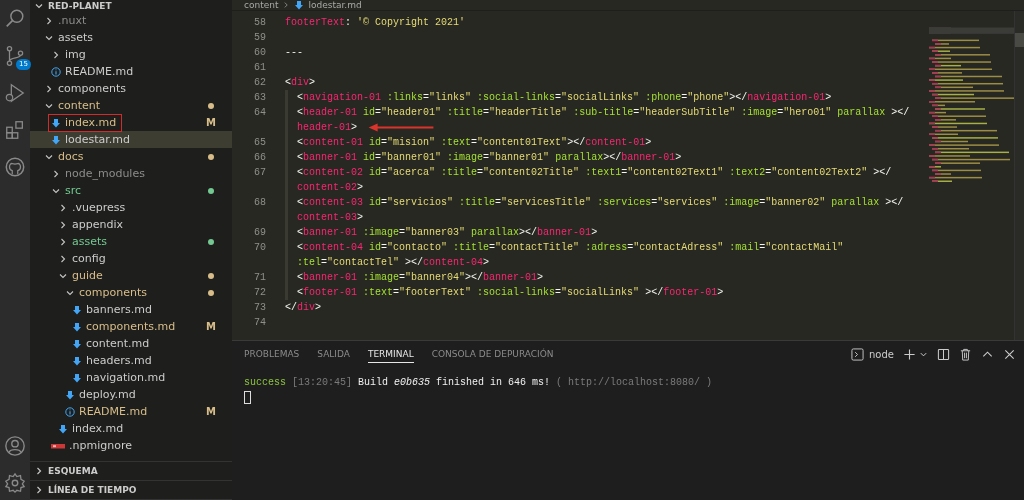  Describe the element at coordinates (570, 247) in the screenshot. I see `code-line: <content-04 id="contacto" :title="contactTitle" :adress="contactAdress" :mail="contactMail"` at that location.